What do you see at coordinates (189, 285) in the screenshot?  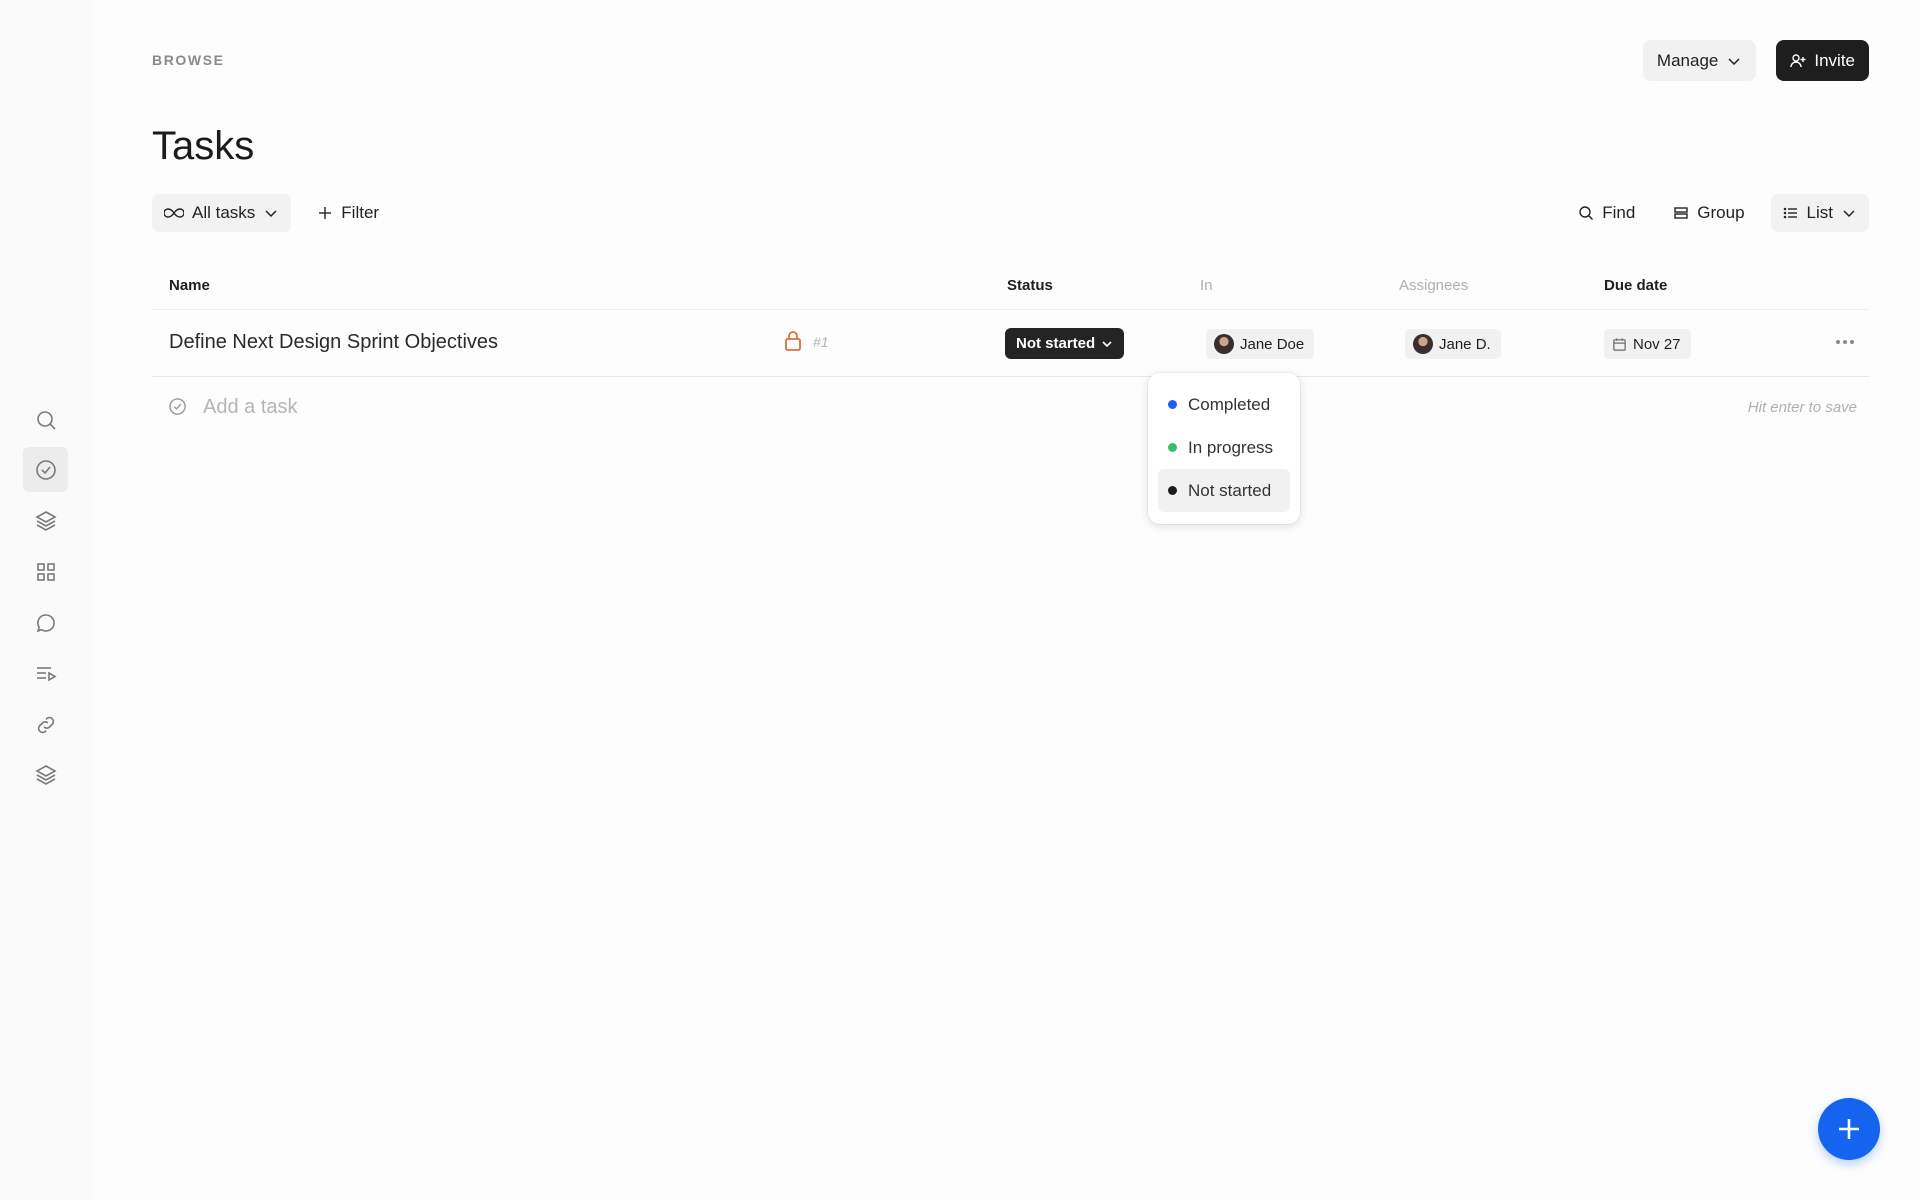 I see `column-name: Name` at bounding box center [189, 285].